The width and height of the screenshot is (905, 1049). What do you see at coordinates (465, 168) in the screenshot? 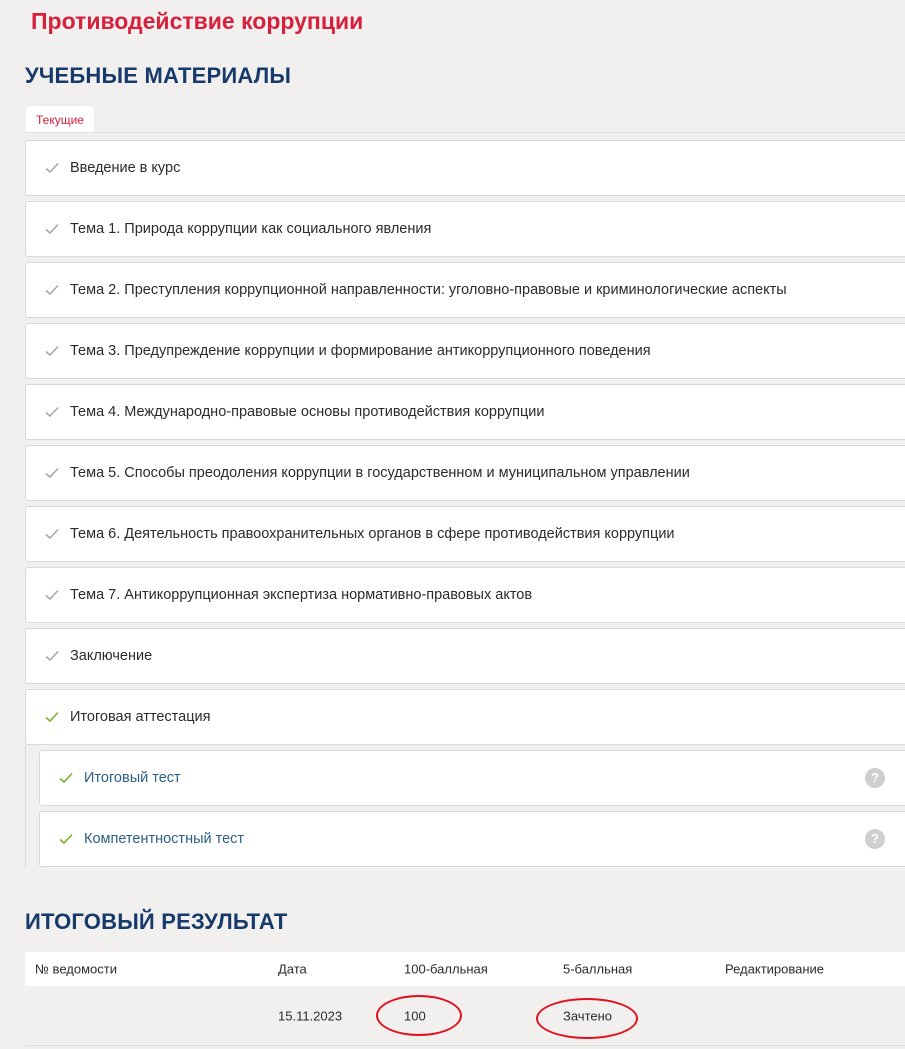
I see `list-item: Введение в курс` at bounding box center [465, 168].